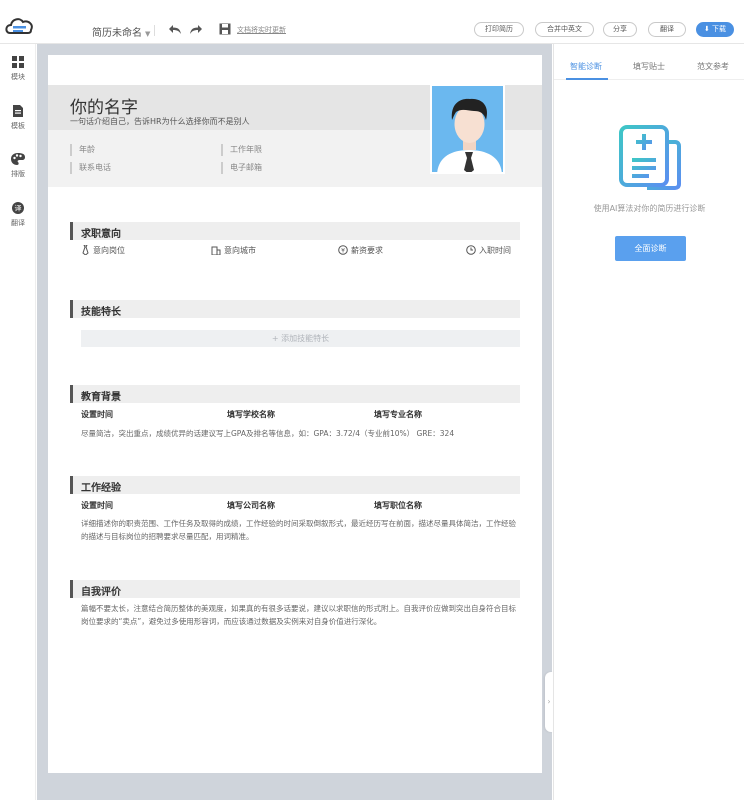 Image resolution: width=744 pixels, height=800 pixels. What do you see at coordinates (18, 159) in the screenshot?
I see `palette-icon` at bounding box center [18, 159].